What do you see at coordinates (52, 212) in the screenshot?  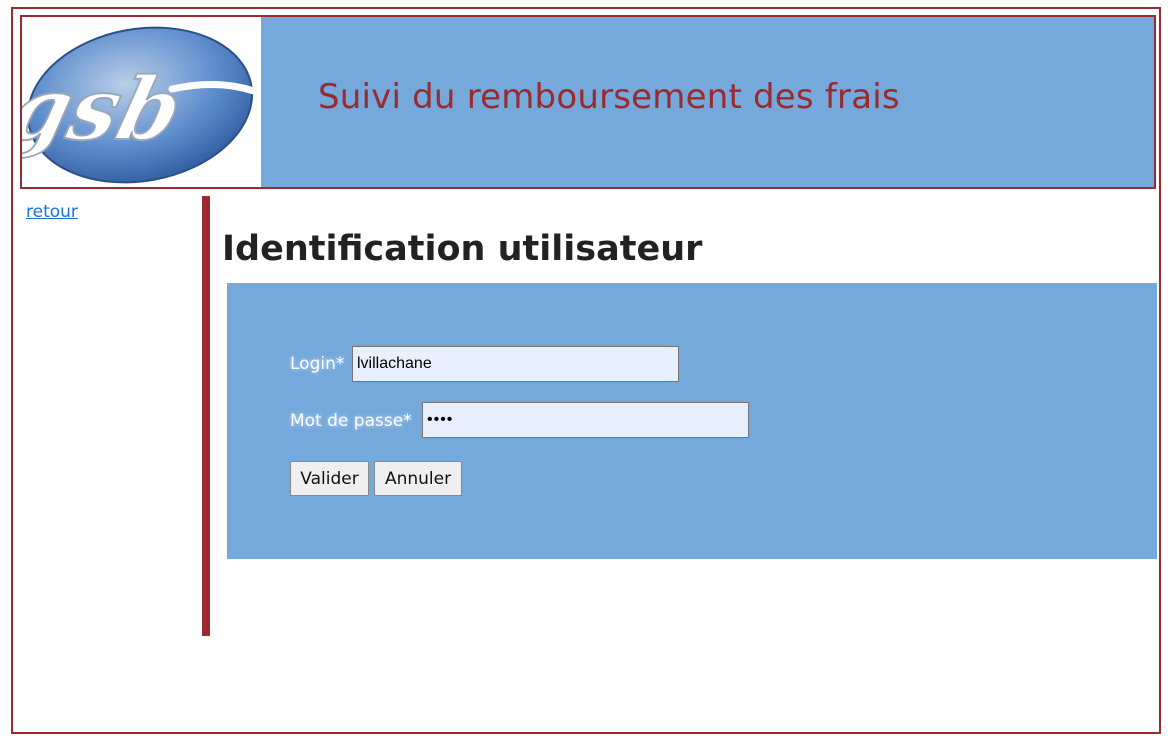 I see `back-link: retour` at bounding box center [52, 212].